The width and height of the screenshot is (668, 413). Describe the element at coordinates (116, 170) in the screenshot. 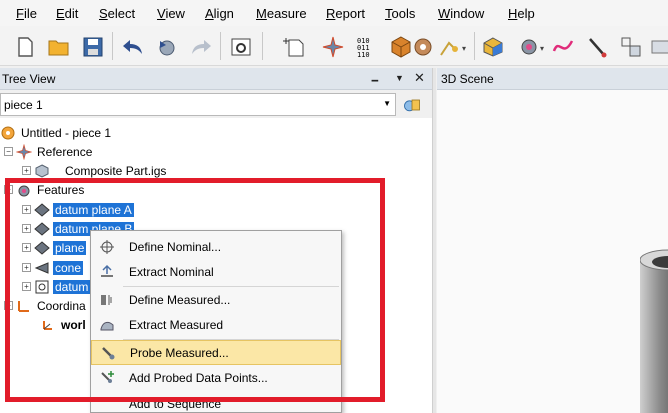

I see `tree-item-label: Composite Part.igs` at that location.